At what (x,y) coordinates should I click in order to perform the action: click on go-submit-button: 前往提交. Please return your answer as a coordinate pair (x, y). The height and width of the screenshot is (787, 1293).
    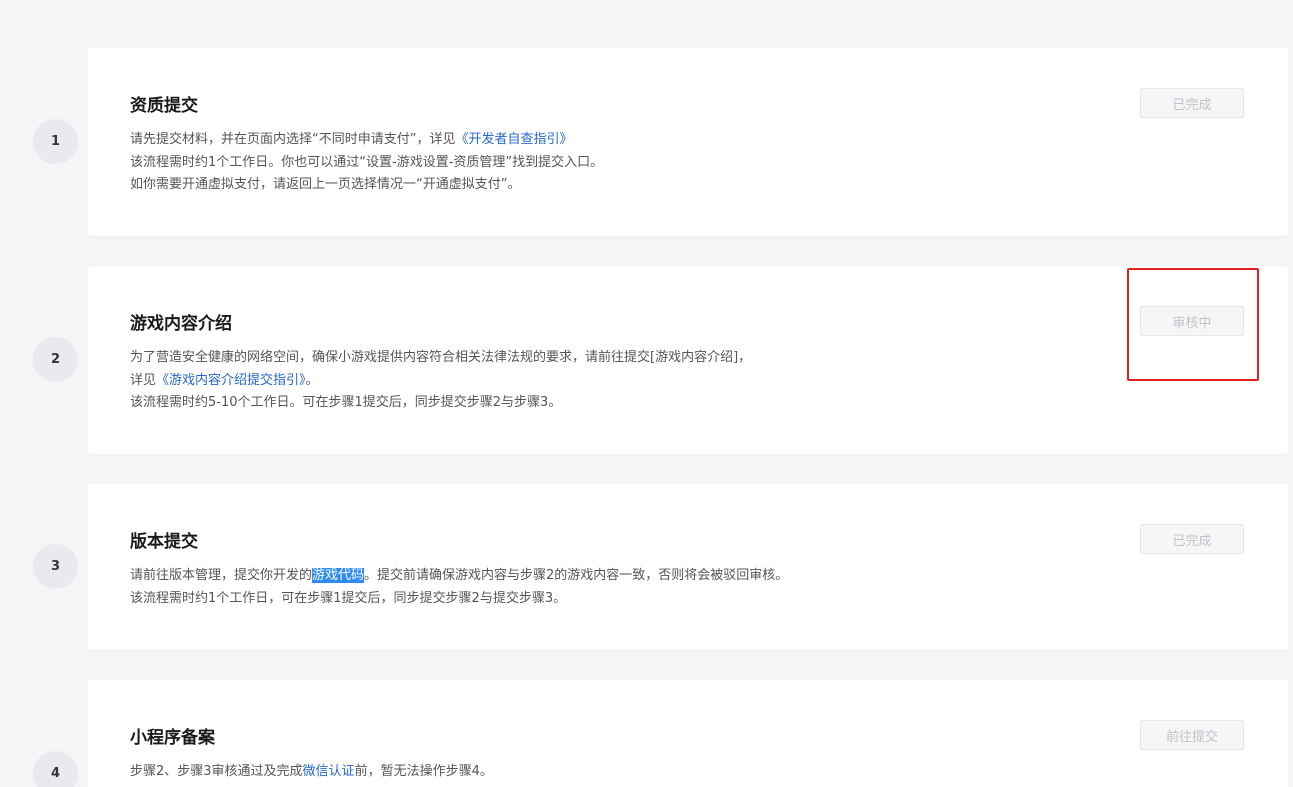
    Looking at the image, I should click on (1192, 735).